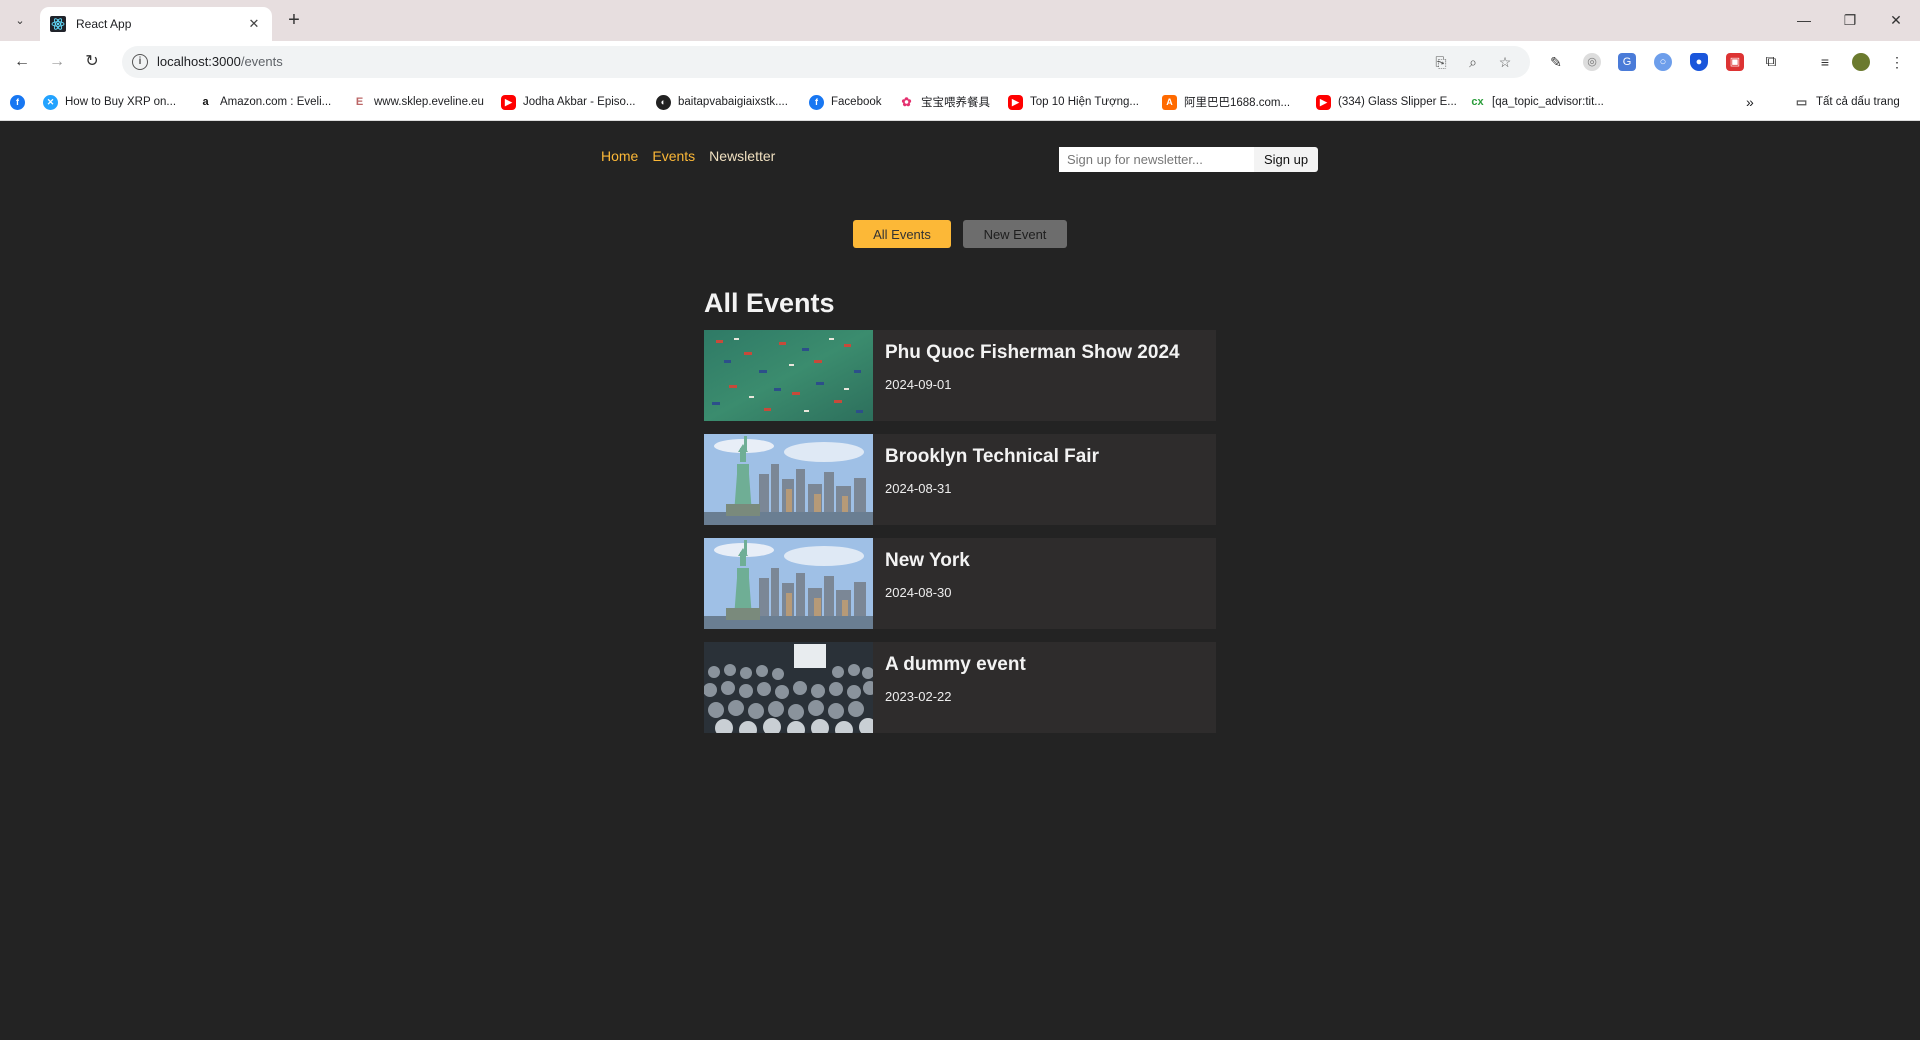  I want to click on web-icon: ◐, so click(663, 102).